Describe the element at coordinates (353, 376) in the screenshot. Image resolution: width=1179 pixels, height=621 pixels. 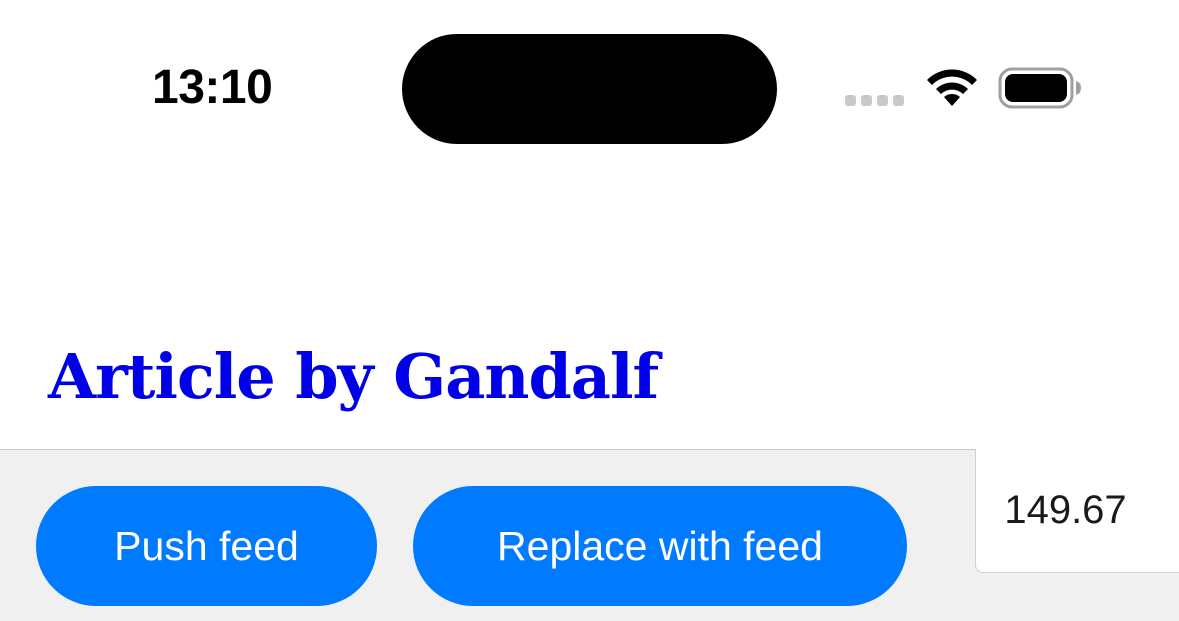
I see `article-title: Article by Gandalf` at that location.